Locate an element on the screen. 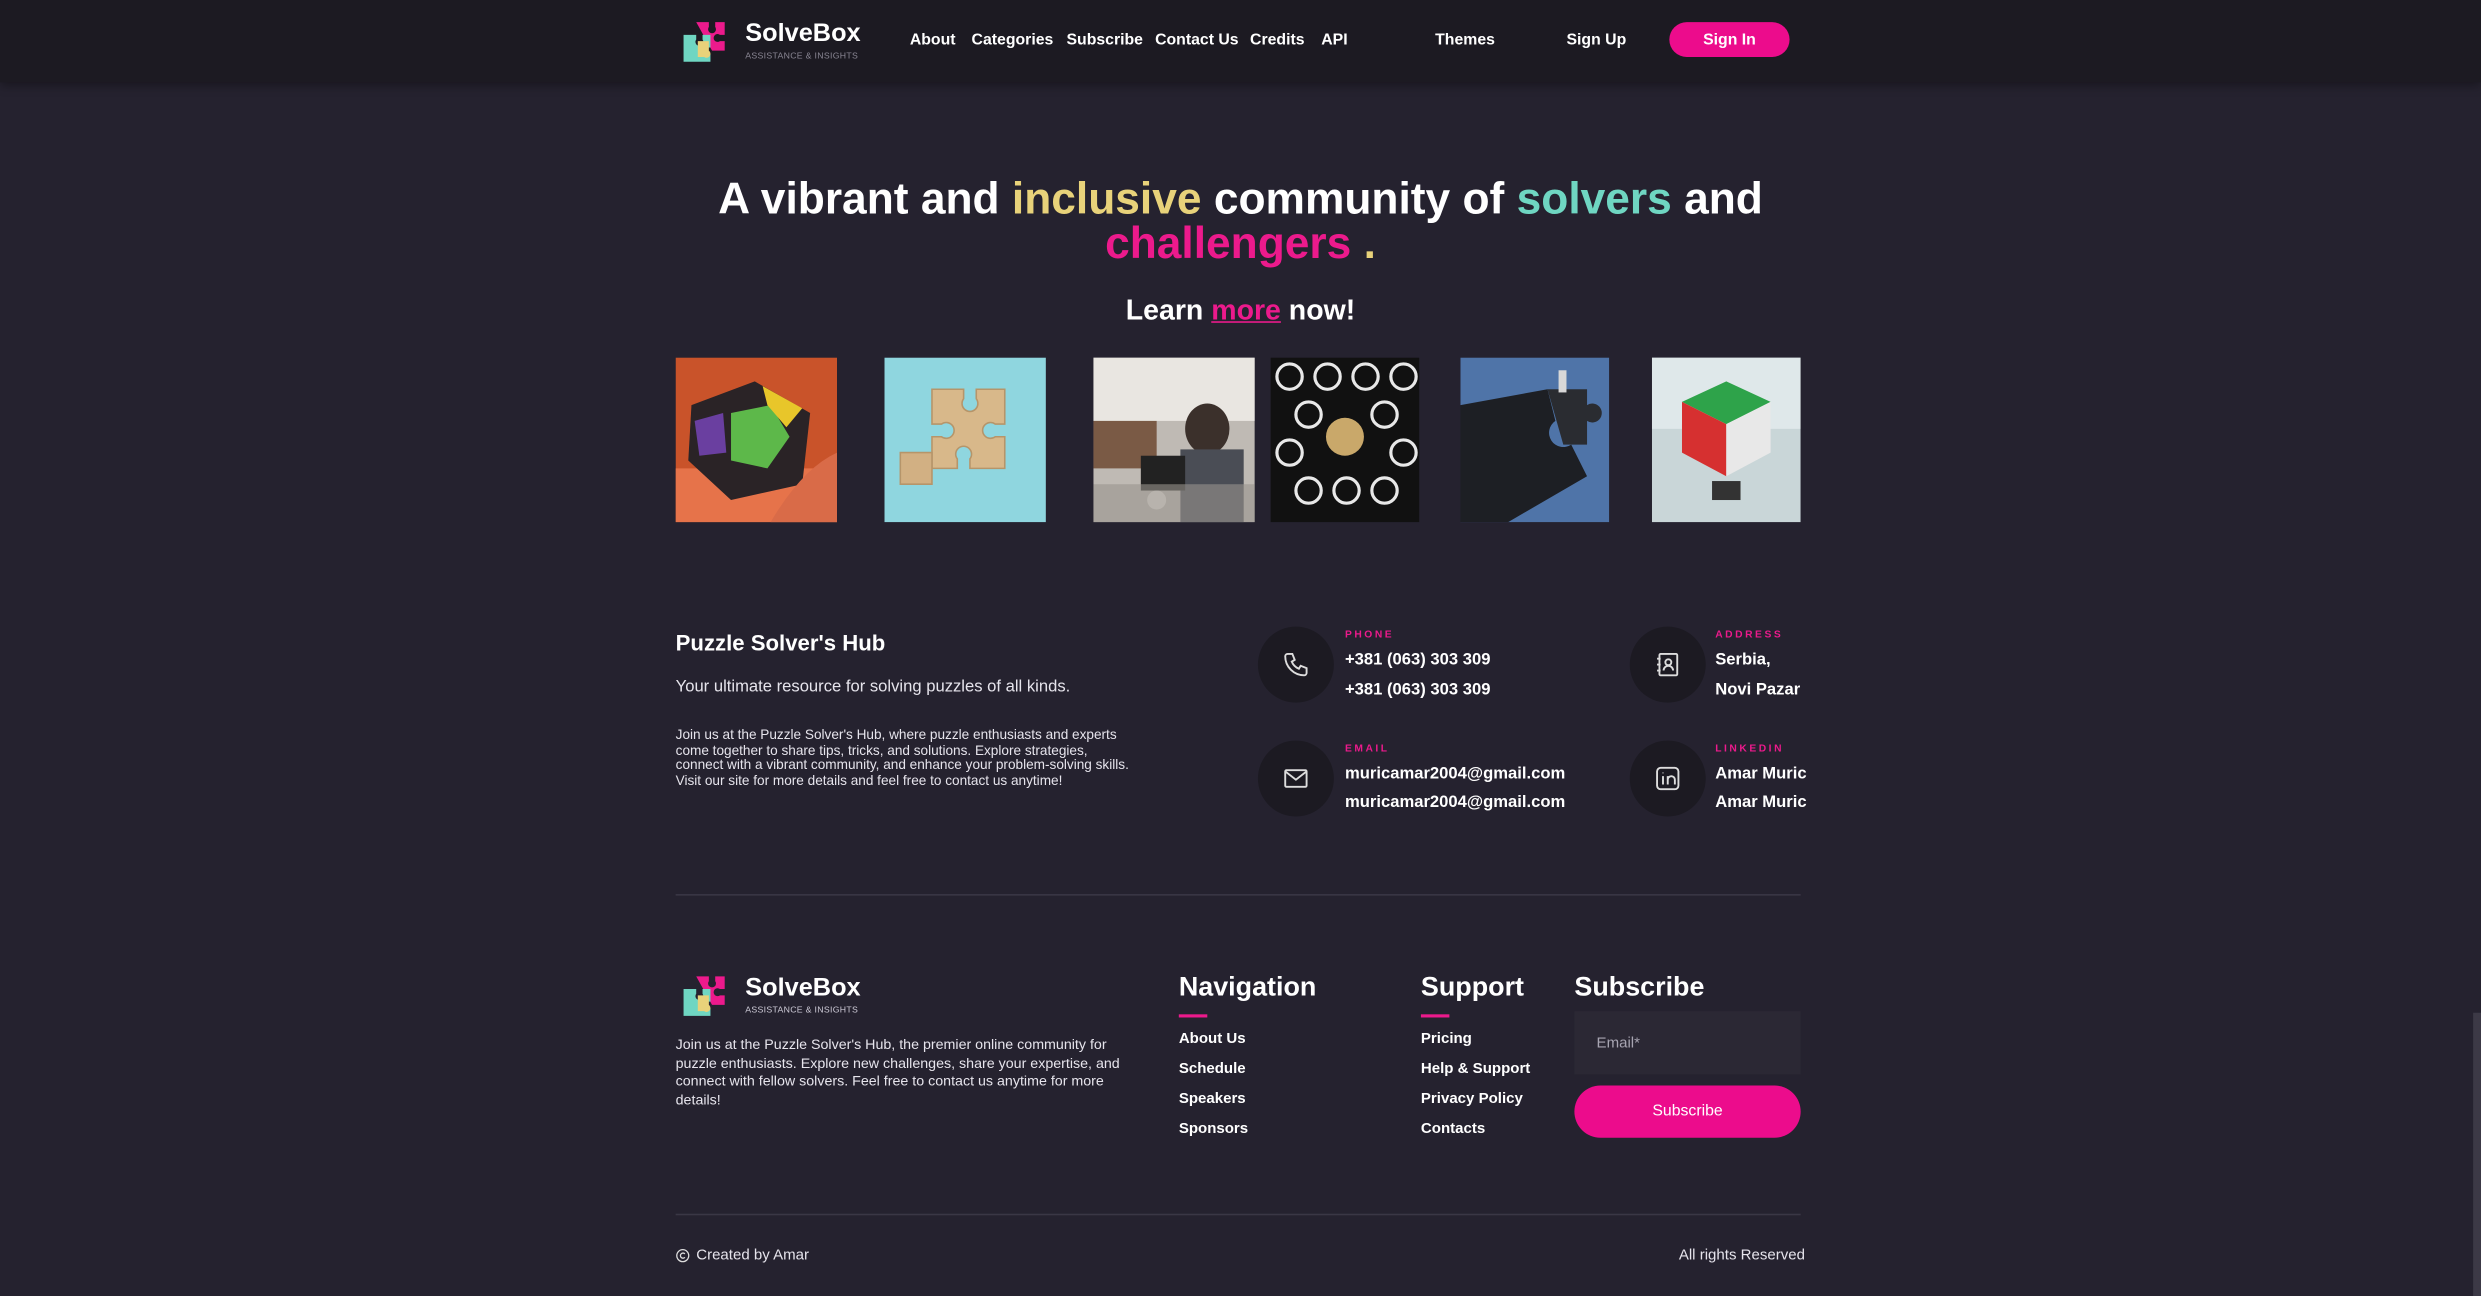 Image resolution: width=2481 pixels, height=1296 pixels. subscribe-email-input is located at coordinates (1687, 1043).